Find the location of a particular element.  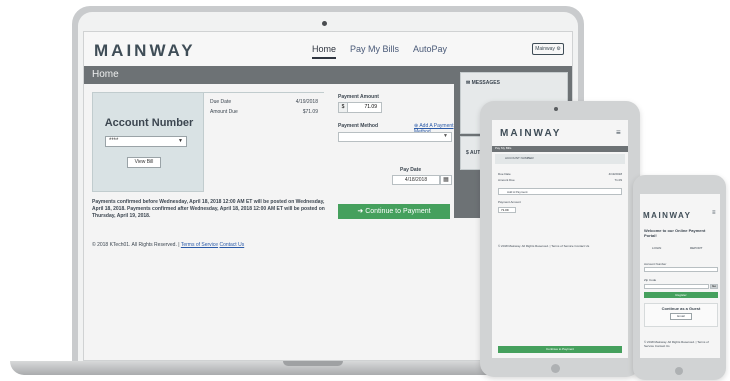

tablet-amount-due-row: Amount Due 71.09 is located at coordinates (560, 180).